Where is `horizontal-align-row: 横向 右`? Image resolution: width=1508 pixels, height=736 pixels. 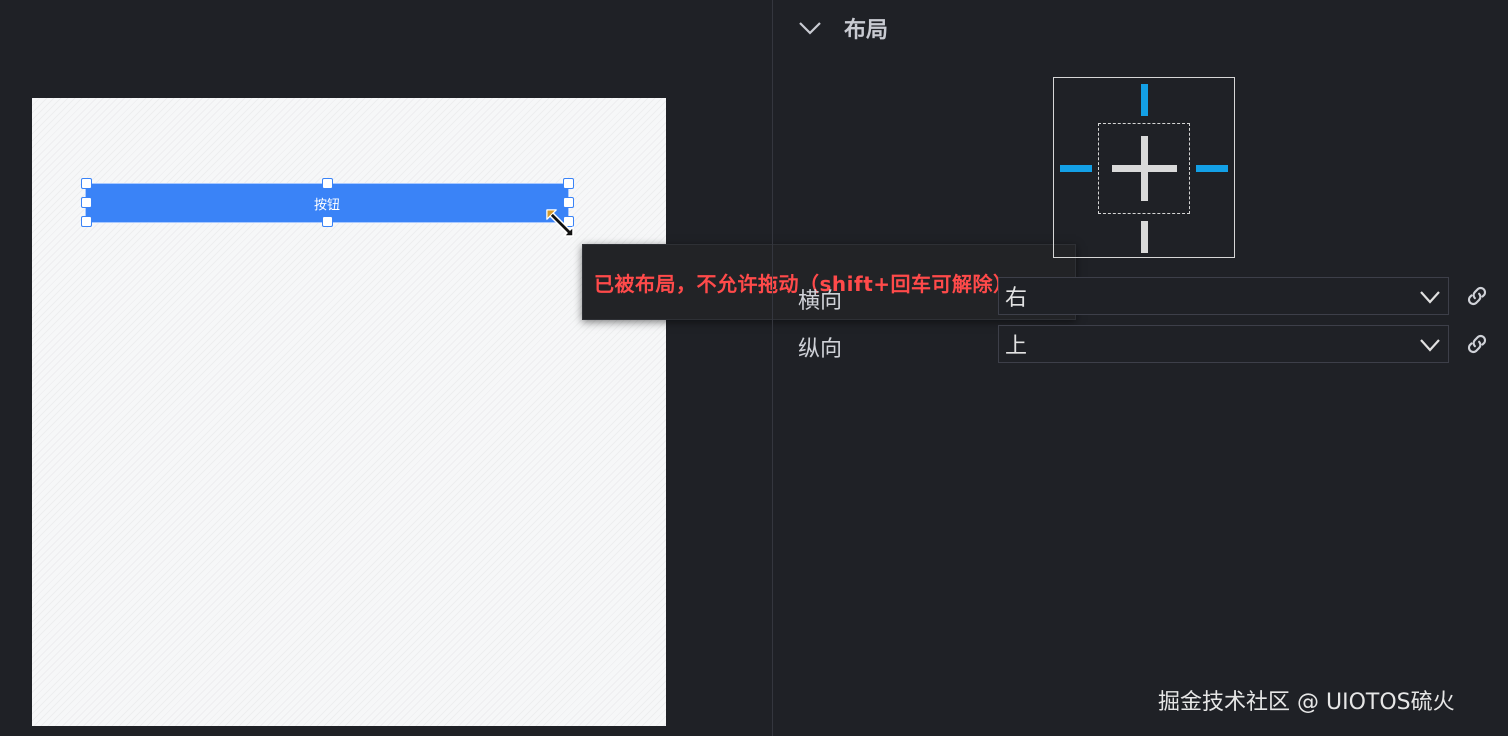
horizontal-align-row: 横向 右 is located at coordinates (1148, 297).